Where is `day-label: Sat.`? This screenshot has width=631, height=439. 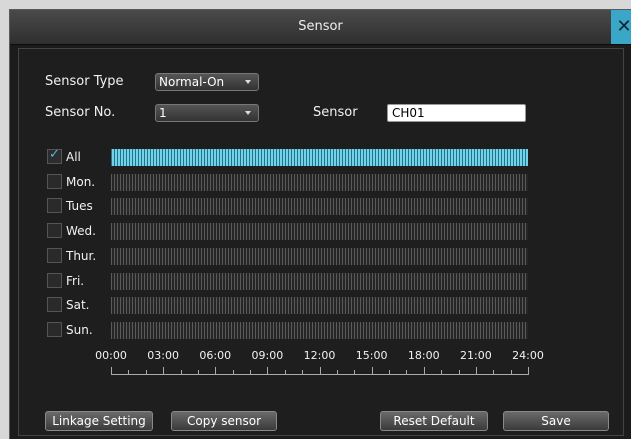
day-label: Sat. is located at coordinates (78, 305).